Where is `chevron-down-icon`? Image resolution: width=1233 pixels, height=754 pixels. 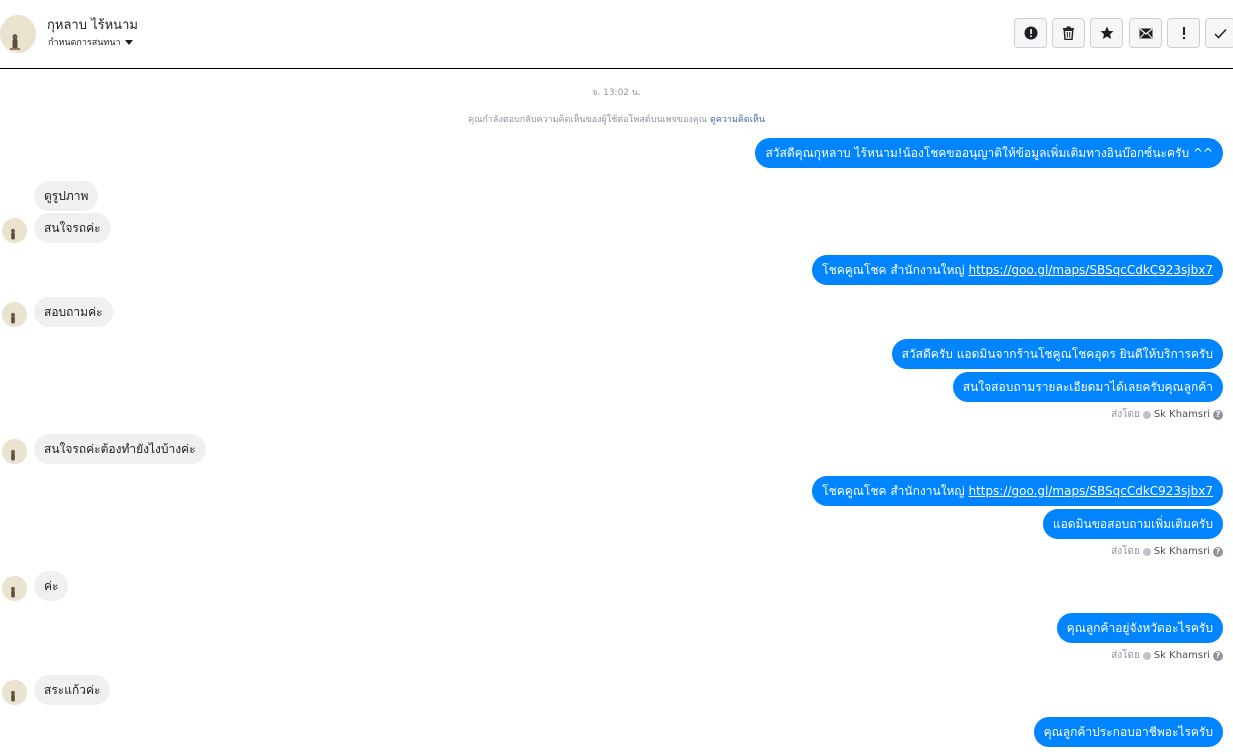 chevron-down-icon is located at coordinates (128, 42).